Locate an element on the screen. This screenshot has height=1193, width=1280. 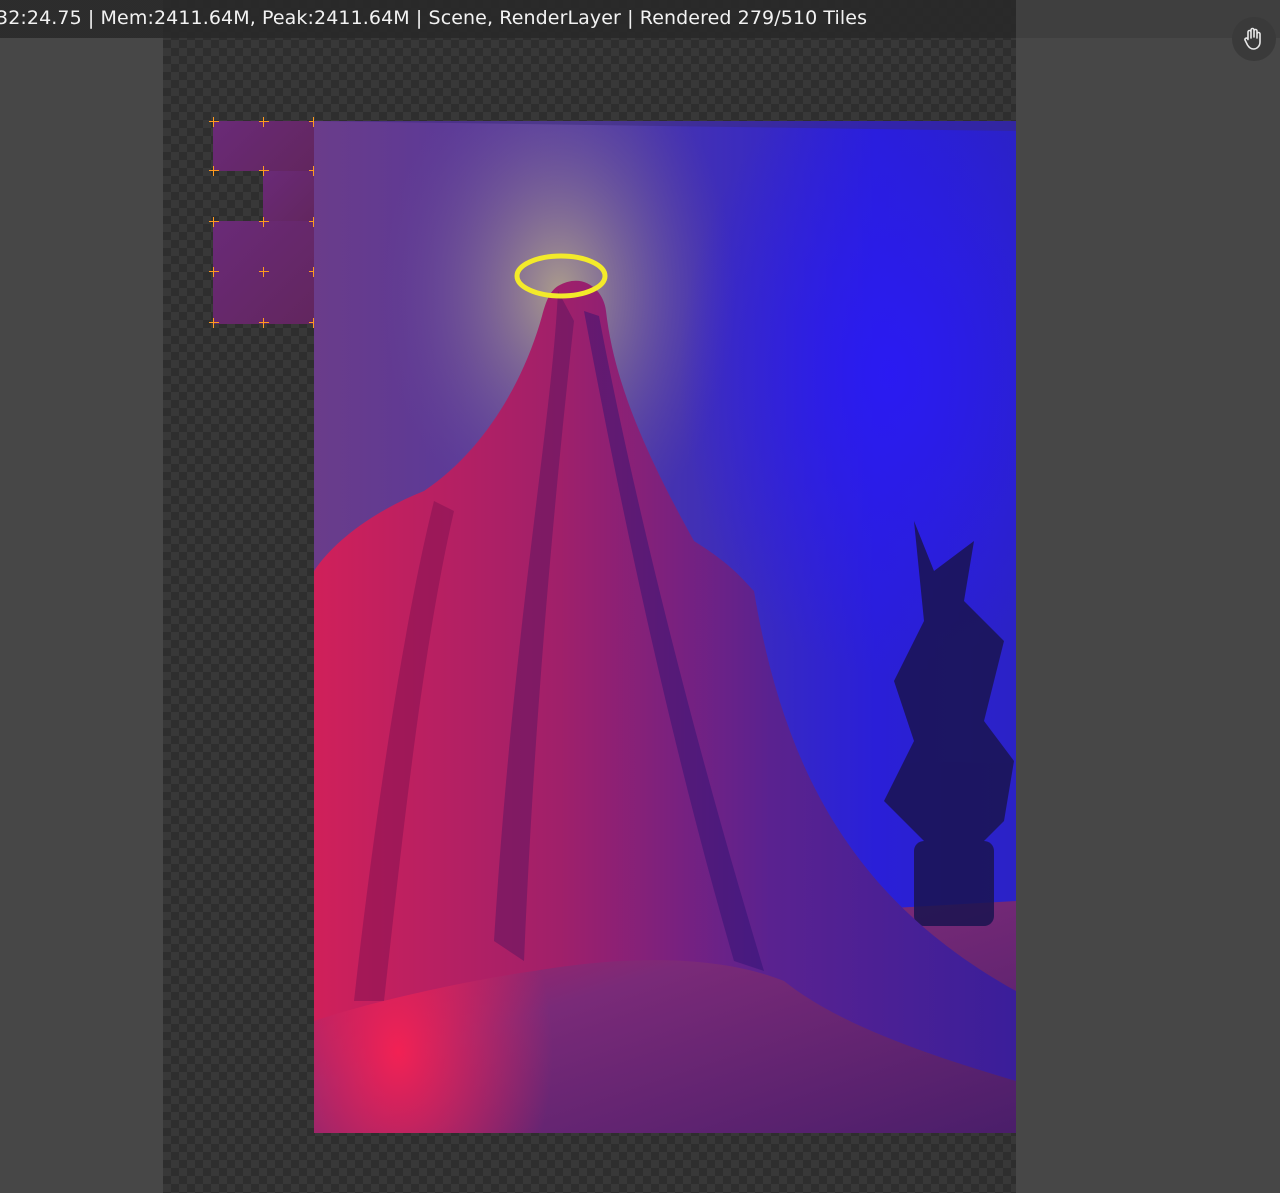
hand-icon is located at coordinates (1252, 38).